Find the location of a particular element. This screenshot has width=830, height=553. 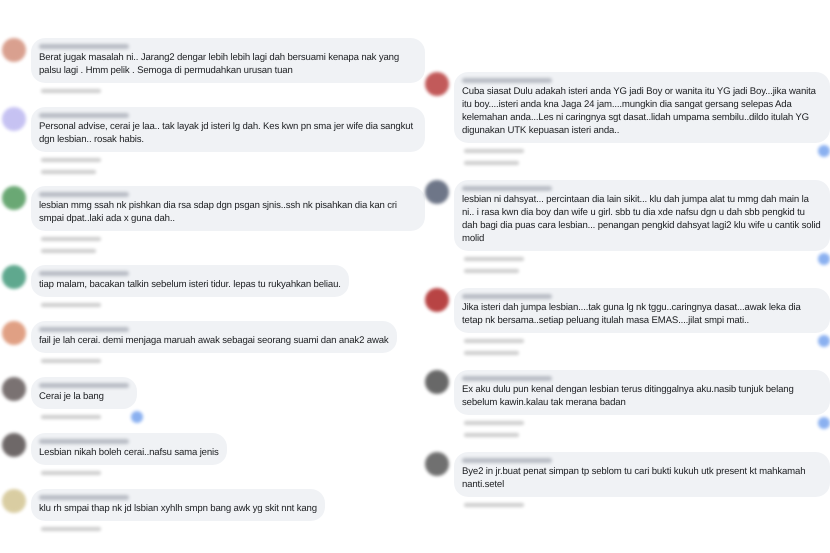

comment-text: Berat jugak masalah ni.. Jarang2 dengar lebih lebih lagi dah bersuami kenapa nak yang palsu lagi . Hmm pelik . Semoga di permudahkan urusan tuan is located at coordinates (219, 64).